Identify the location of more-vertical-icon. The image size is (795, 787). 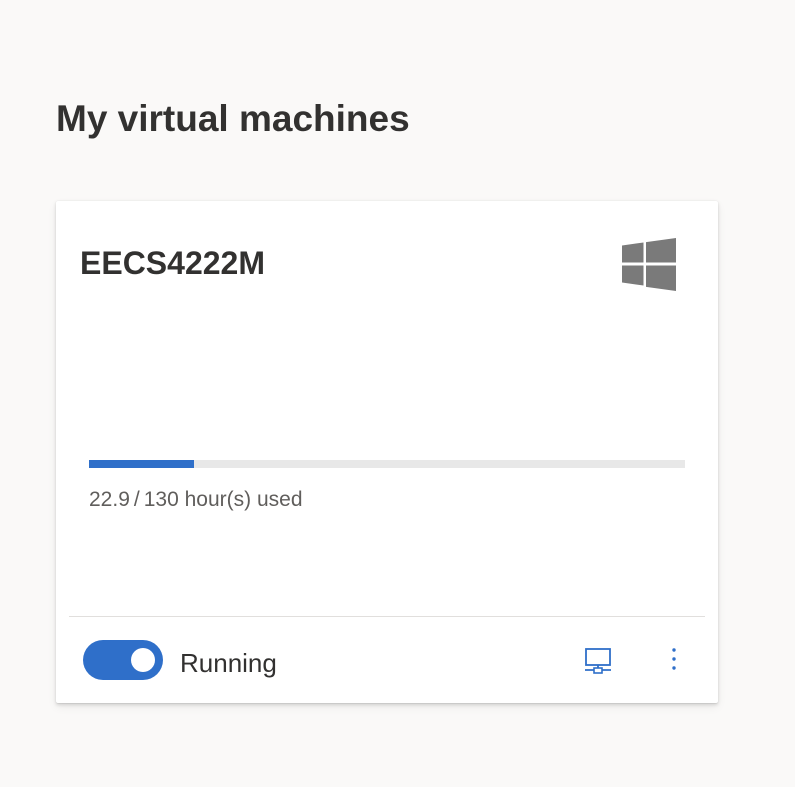
(674, 659).